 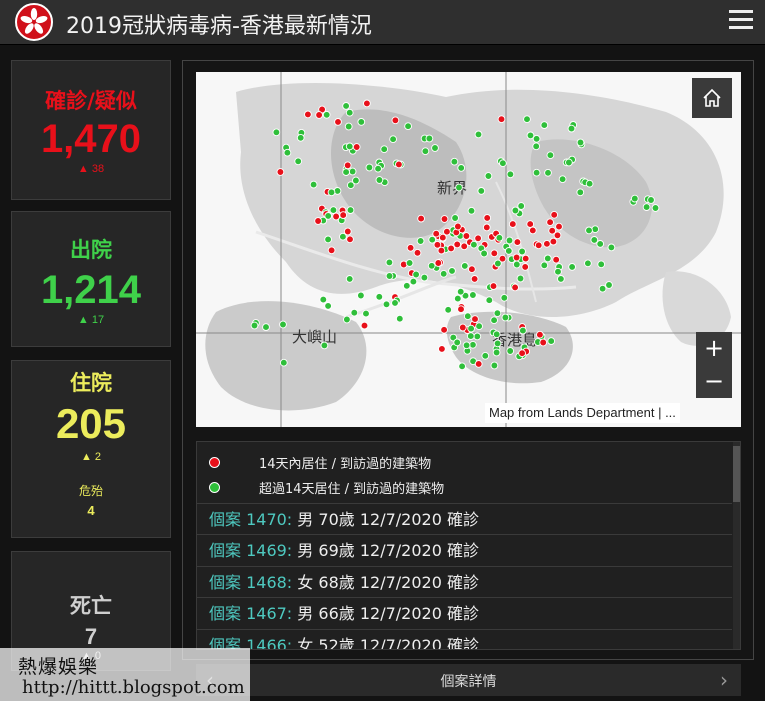 What do you see at coordinates (464, 639) in the screenshot?
I see `case-row: 個案 1466: 女 52歲 12/7/2020 確診` at bounding box center [464, 639].